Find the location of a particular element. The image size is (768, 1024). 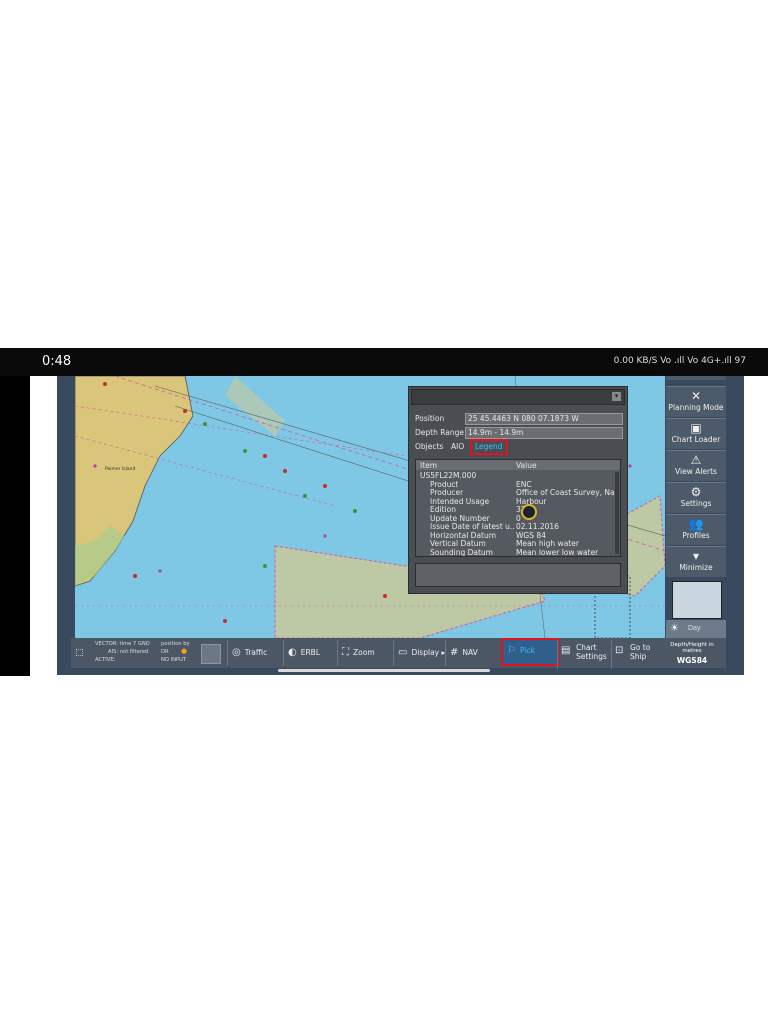

chart-loader-icon: ▣ is located at coordinates (696, 428).